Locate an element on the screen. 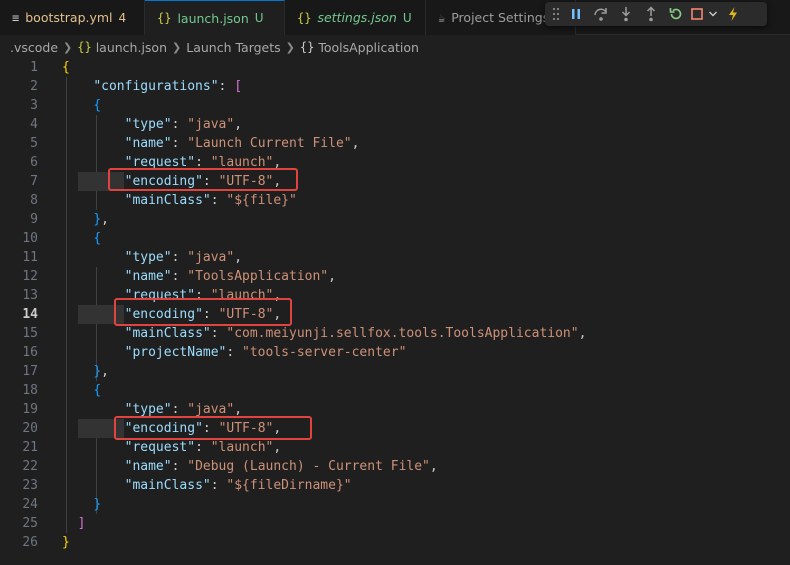  code-line: 24 } is located at coordinates (395, 504).